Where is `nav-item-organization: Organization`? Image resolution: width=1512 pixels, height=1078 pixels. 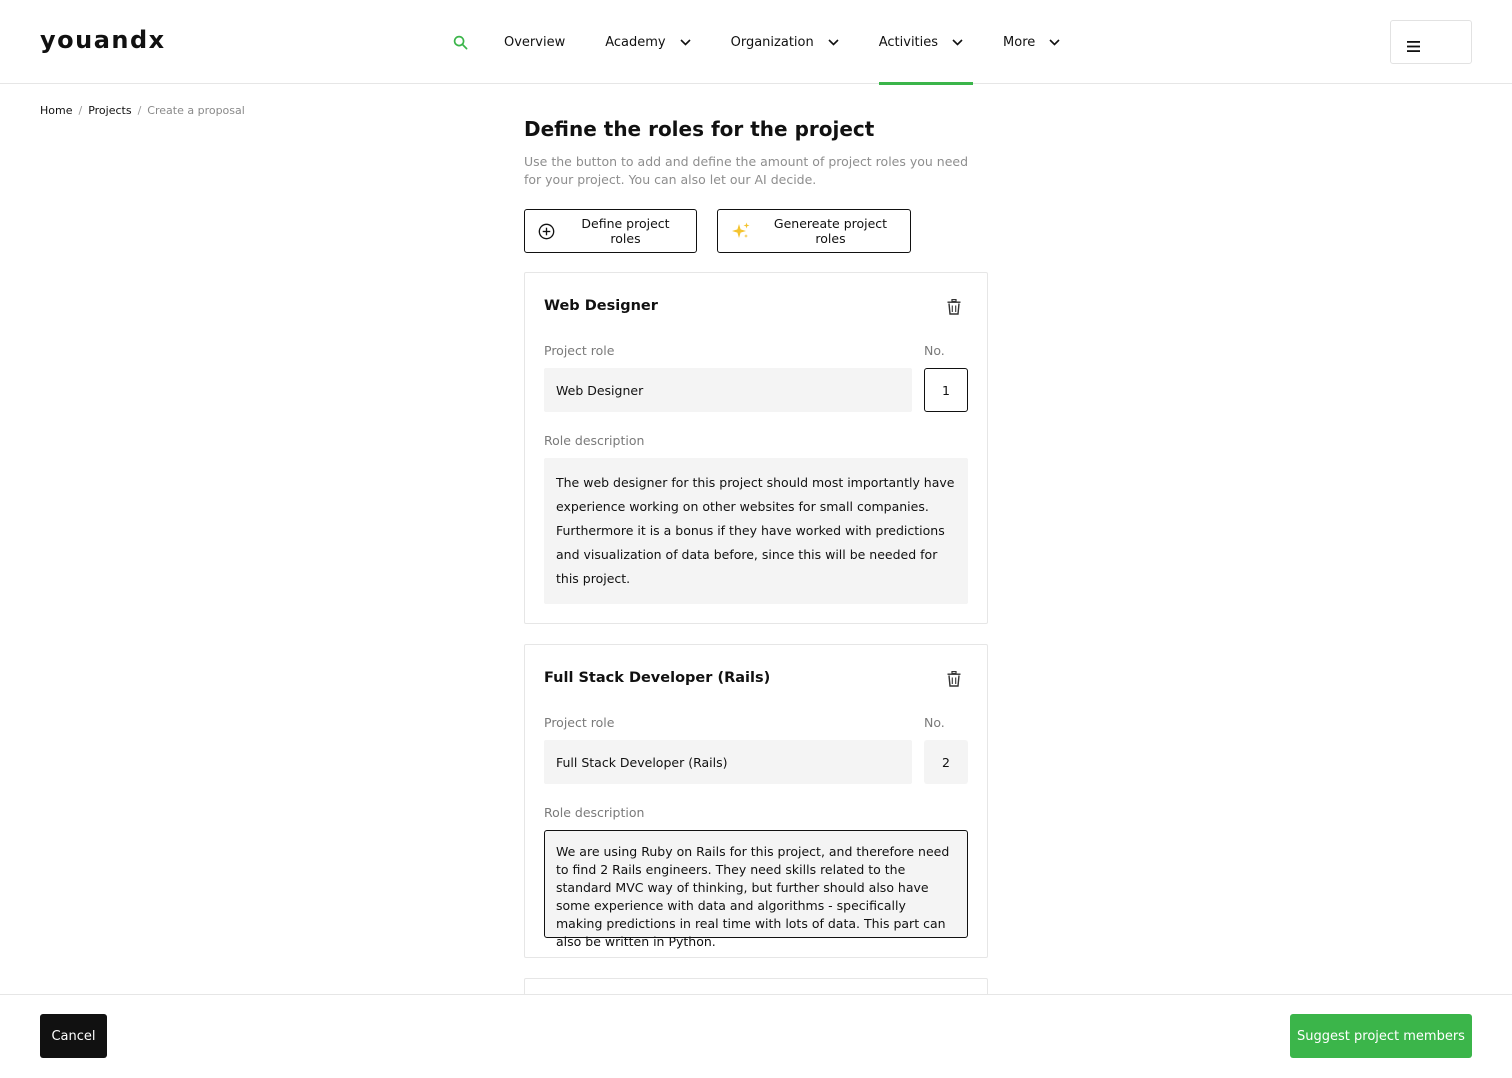
nav-item-organization: Organization is located at coordinates (785, 42).